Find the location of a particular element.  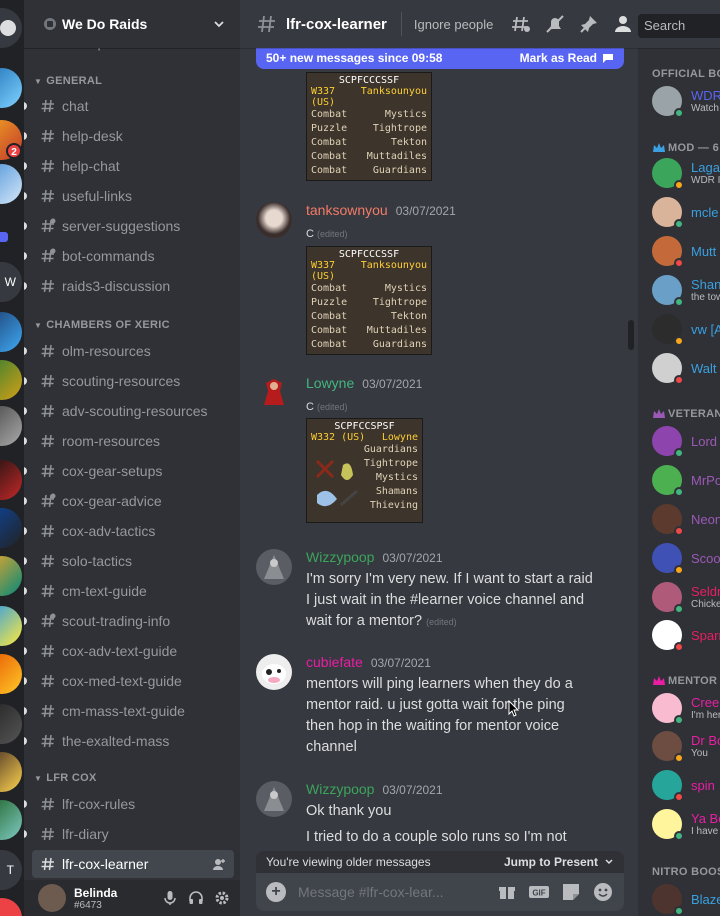

channel-item: lfr-diary is located at coordinates (129, 834).